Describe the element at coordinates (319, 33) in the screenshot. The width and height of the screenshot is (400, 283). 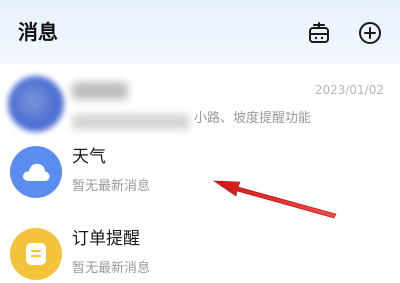
I see `robot-icon` at that location.